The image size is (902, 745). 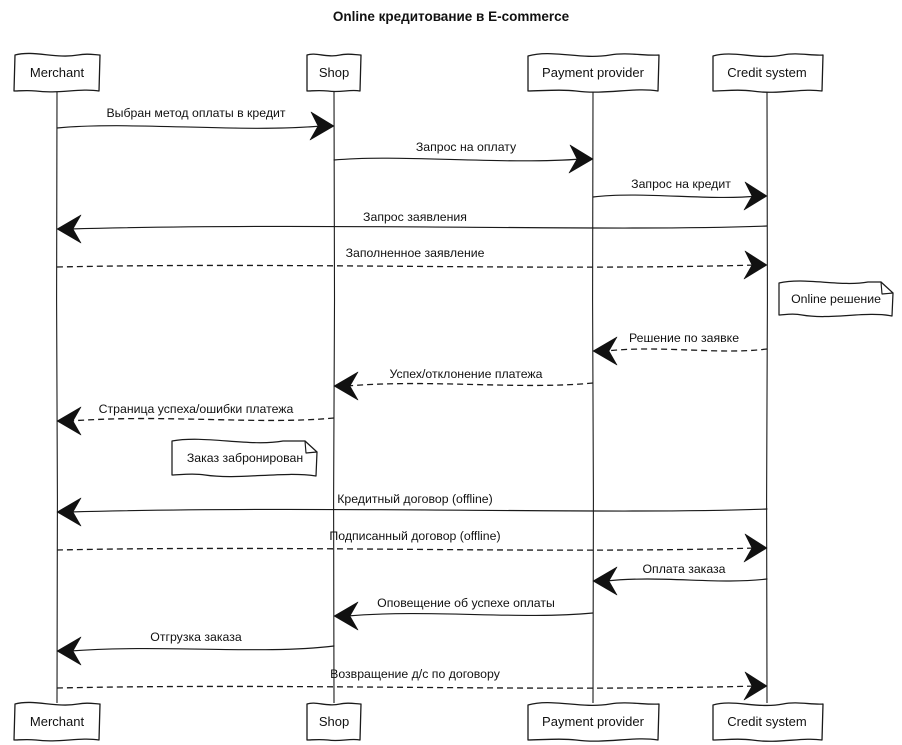 I want to click on message-5: Заполненное заявление, so click(x=412, y=263).